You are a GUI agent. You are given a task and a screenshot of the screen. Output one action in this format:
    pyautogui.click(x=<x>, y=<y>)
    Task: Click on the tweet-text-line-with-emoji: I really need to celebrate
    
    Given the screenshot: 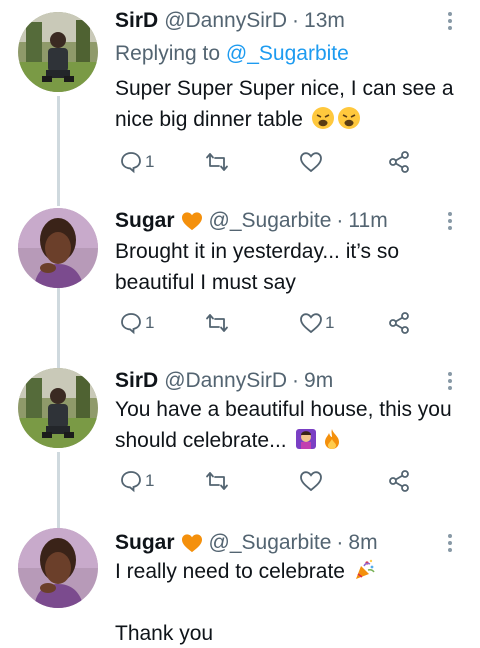 What is the action you would take?
    pyautogui.click(x=246, y=571)
    